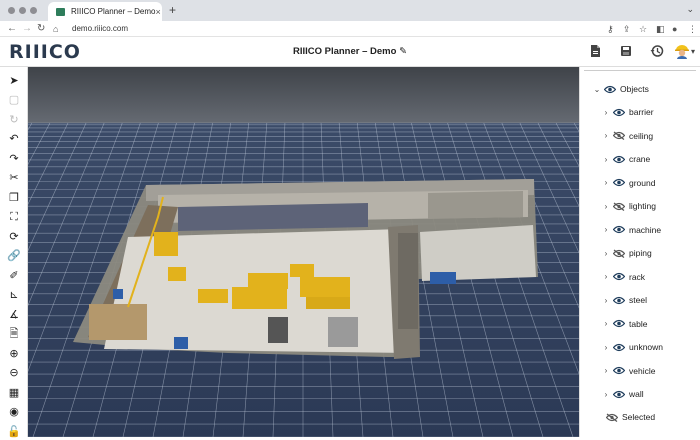  I want to click on redo-disabled-tool: ↻, so click(14, 120).